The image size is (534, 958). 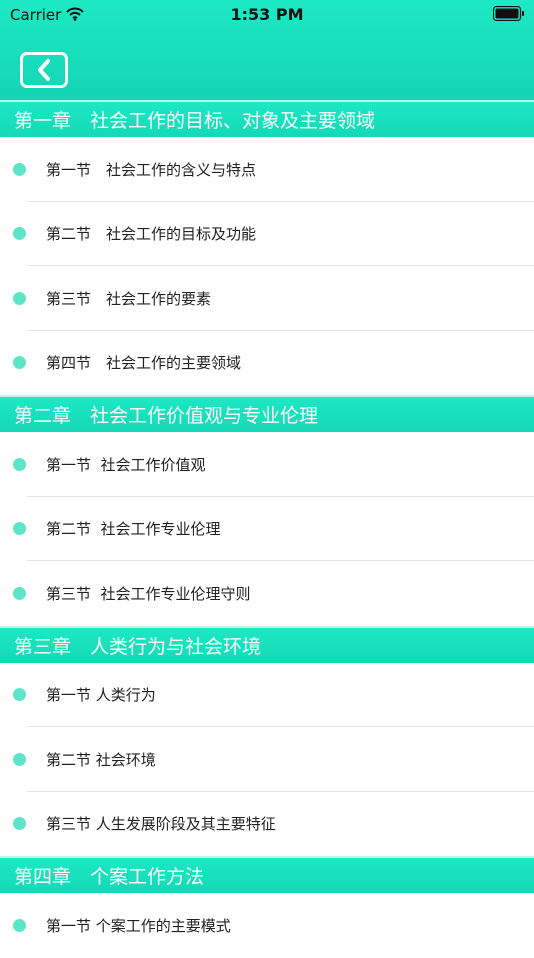 I want to click on section-label: 第四节 社会工作的主要领域, so click(x=144, y=363).